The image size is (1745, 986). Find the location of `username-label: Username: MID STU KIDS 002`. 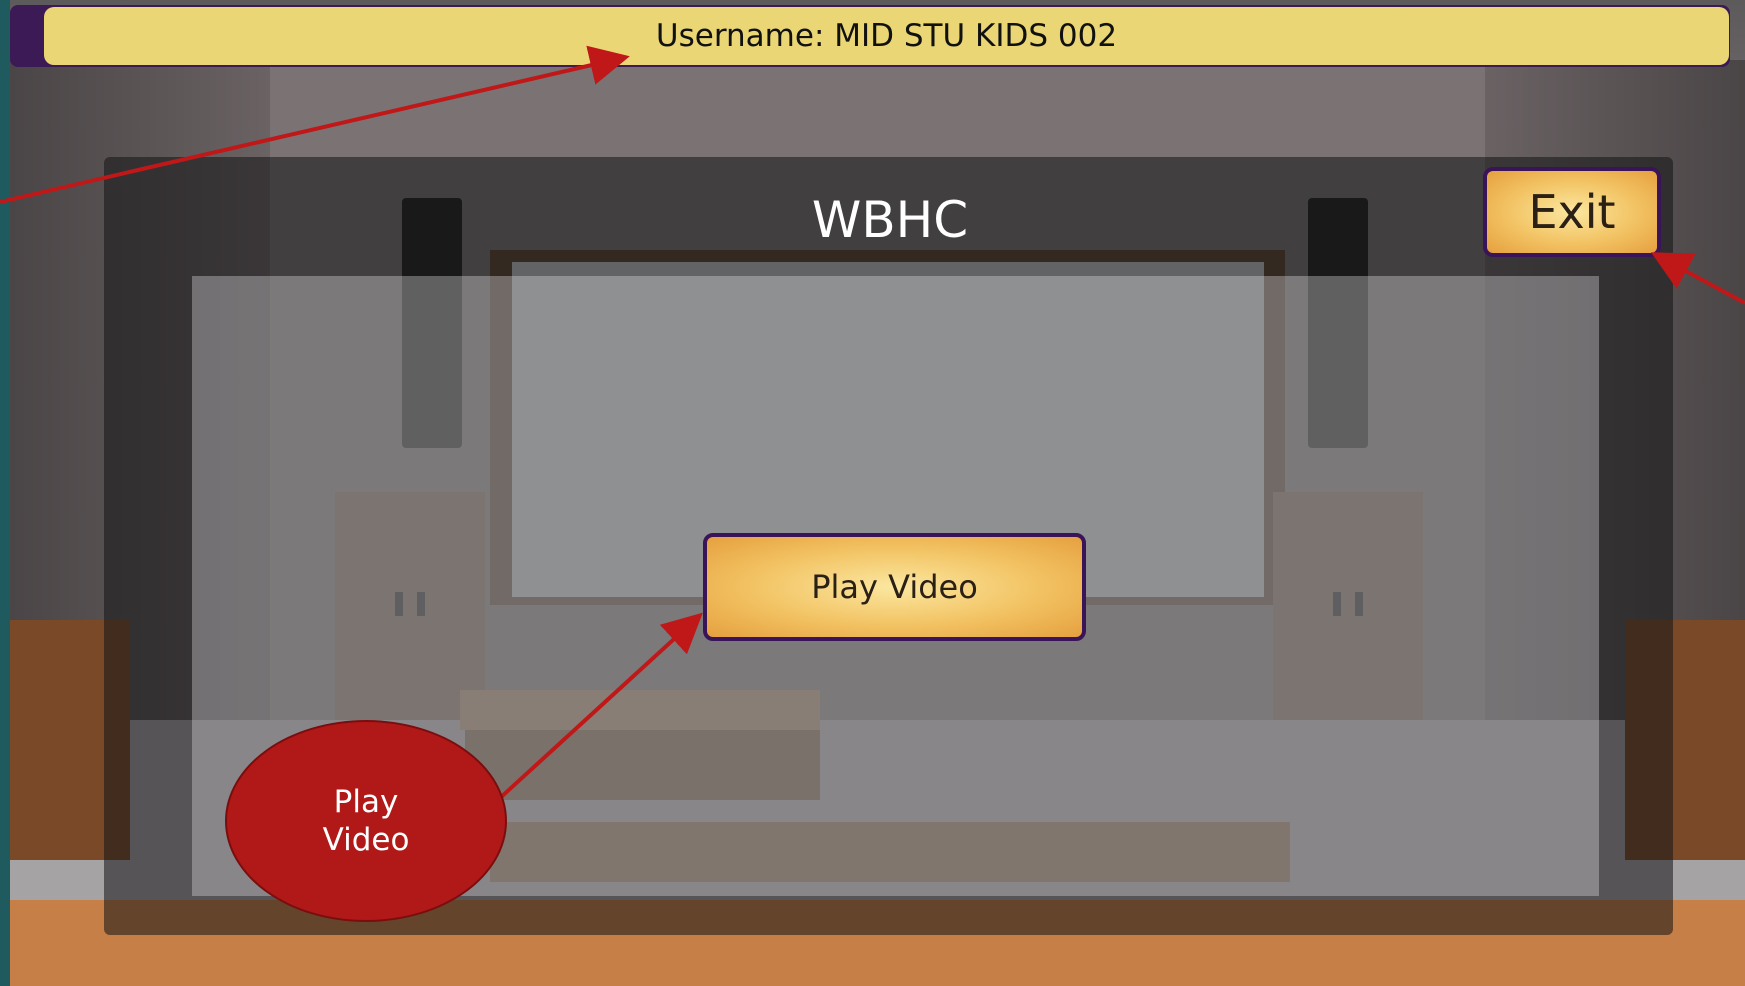

username-label: Username: MID STU KIDS 002 is located at coordinates (886, 36).